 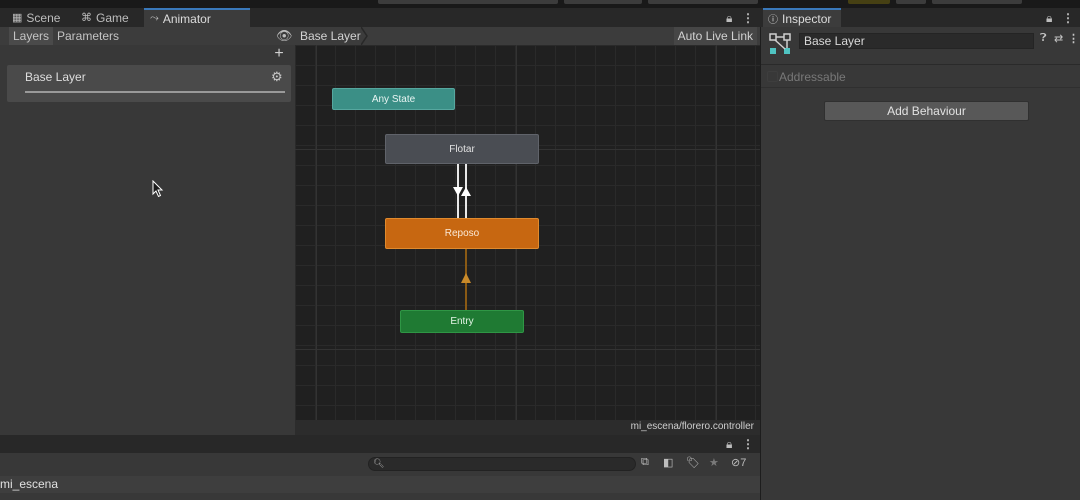 I want to click on inspector-lock-icon: 🔒︎, so click(x=1049, y=18).